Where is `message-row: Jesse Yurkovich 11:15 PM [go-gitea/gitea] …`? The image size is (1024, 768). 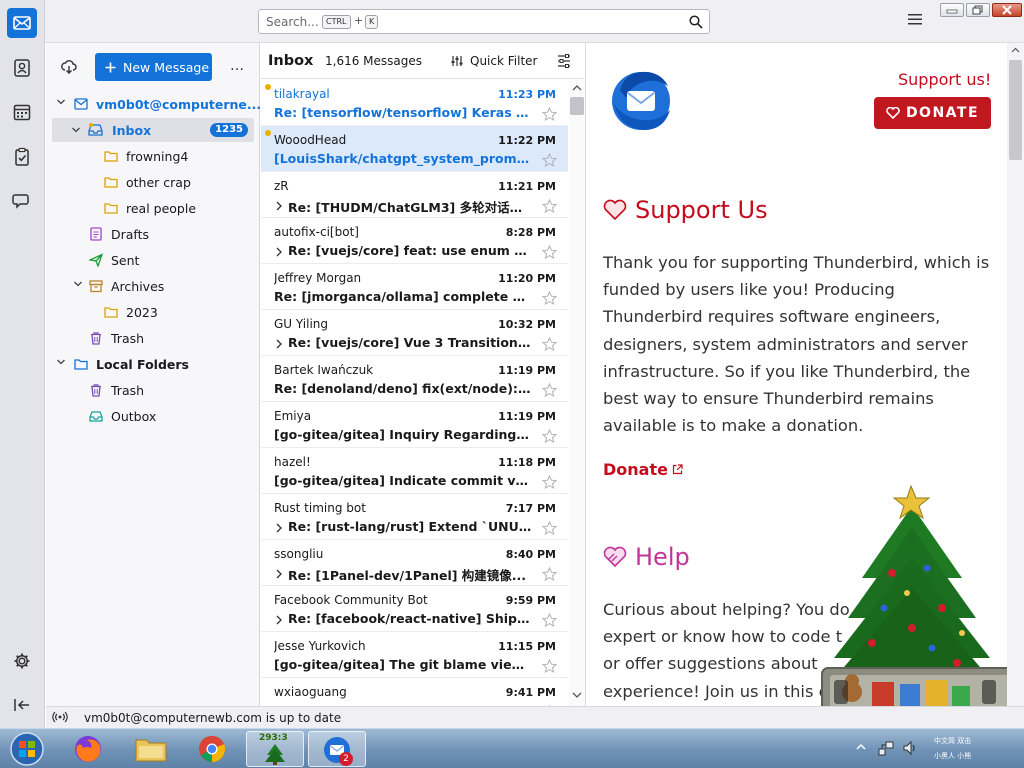 message-row: Jesse Yurkovich 11:15 PM [go-gitea/gitea] … is located at coordinates (414, 655).